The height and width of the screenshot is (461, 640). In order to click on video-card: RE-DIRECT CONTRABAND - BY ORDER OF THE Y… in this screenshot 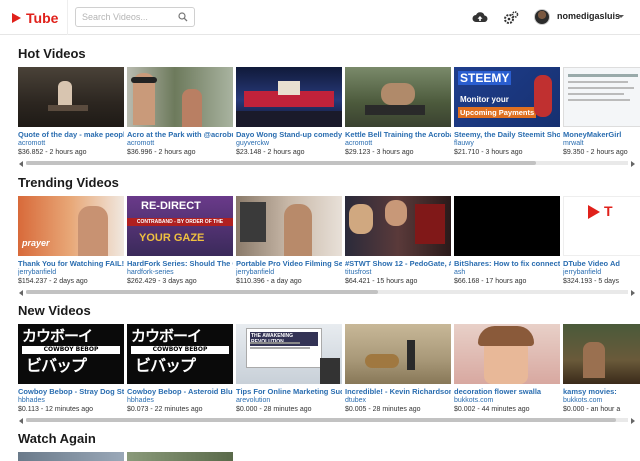, I will do `click(180, 241)`.